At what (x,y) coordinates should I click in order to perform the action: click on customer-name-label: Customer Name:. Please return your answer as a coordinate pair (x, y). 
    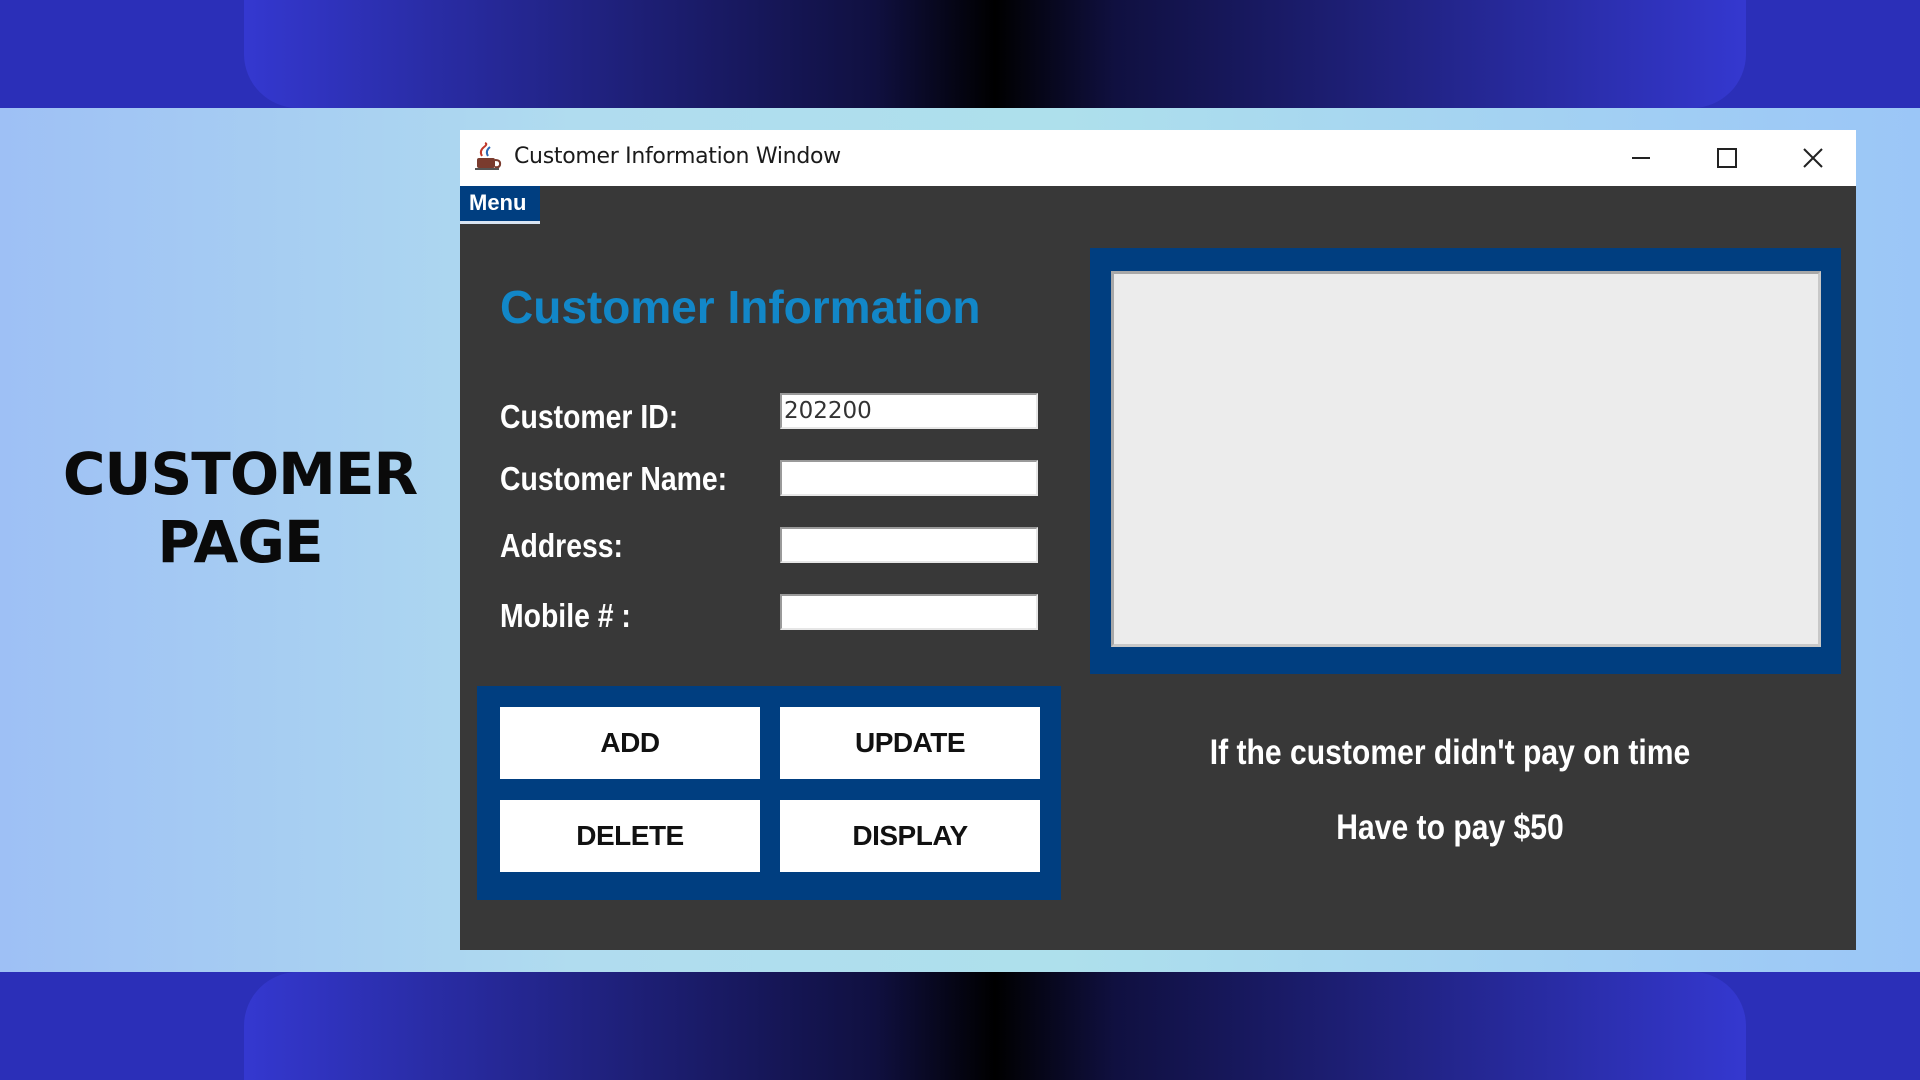
    Looking at the image, I should click on (614, 478).